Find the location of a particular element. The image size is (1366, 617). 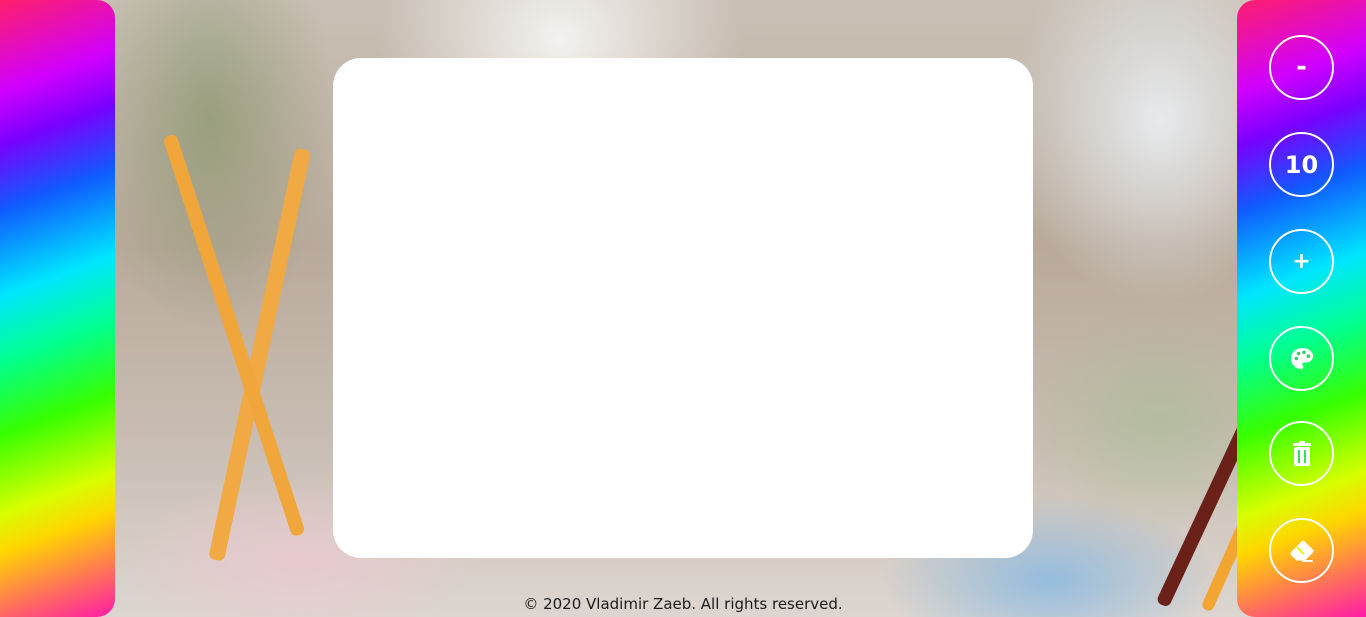

eraser-button is located at coordinates (1301, 550).